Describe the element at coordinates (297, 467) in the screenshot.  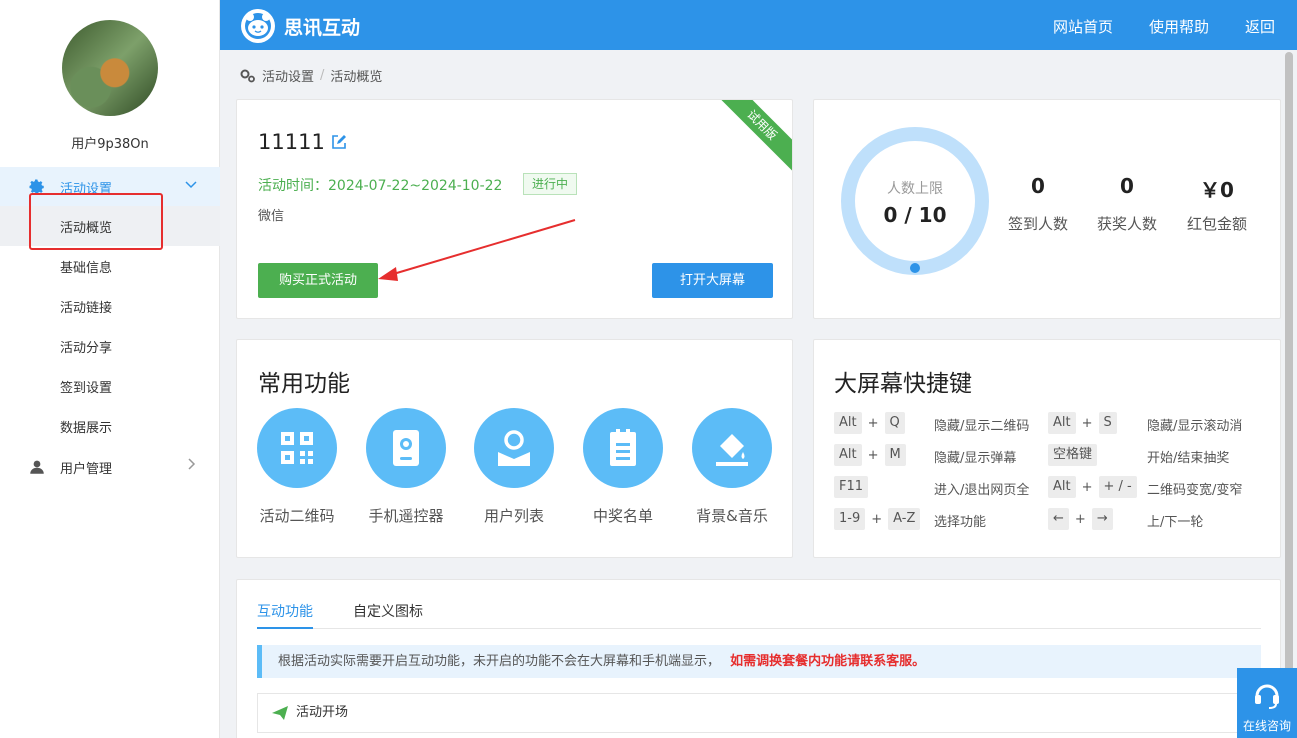
I see `function-qrcode: 活动二维码` at that location.